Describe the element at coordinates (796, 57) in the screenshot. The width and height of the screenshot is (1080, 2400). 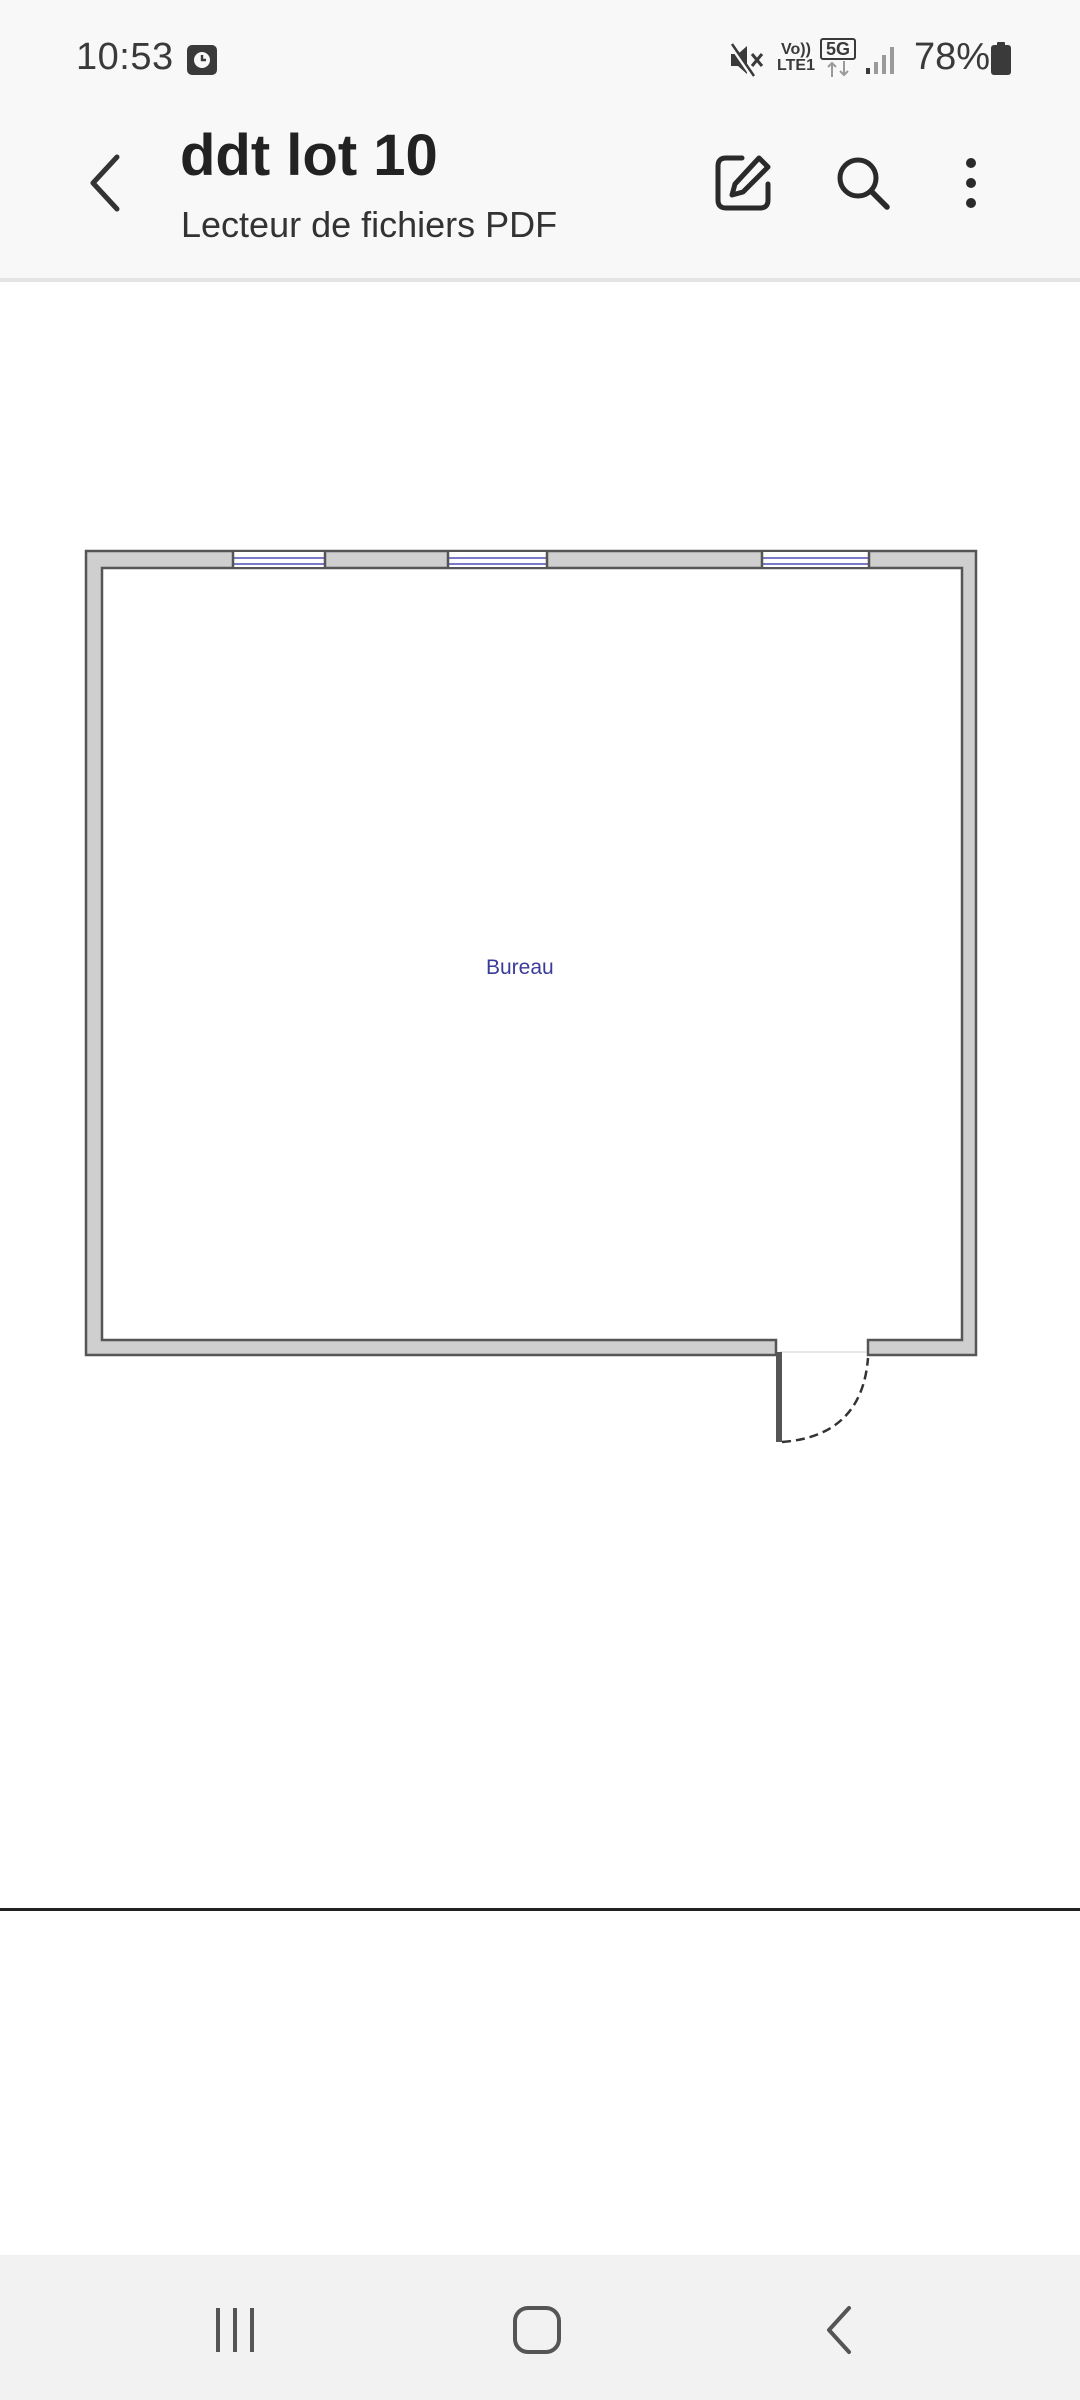
I see `volte-indicator: Vo)) LTE1` at that location.